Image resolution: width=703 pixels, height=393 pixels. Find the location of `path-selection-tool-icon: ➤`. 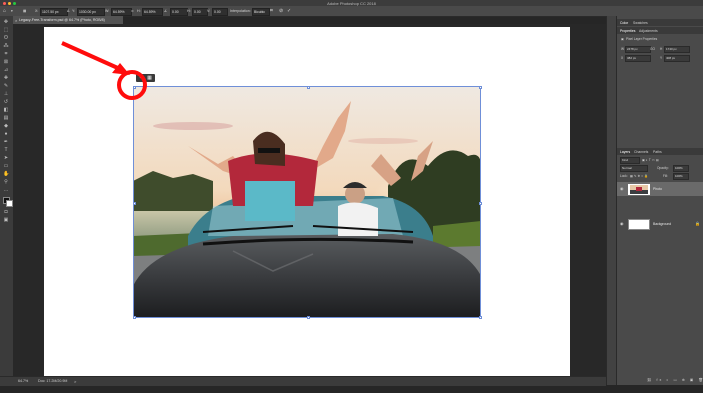

path-selection-tool-icon: ➤ is located at coordinates (6, 158).